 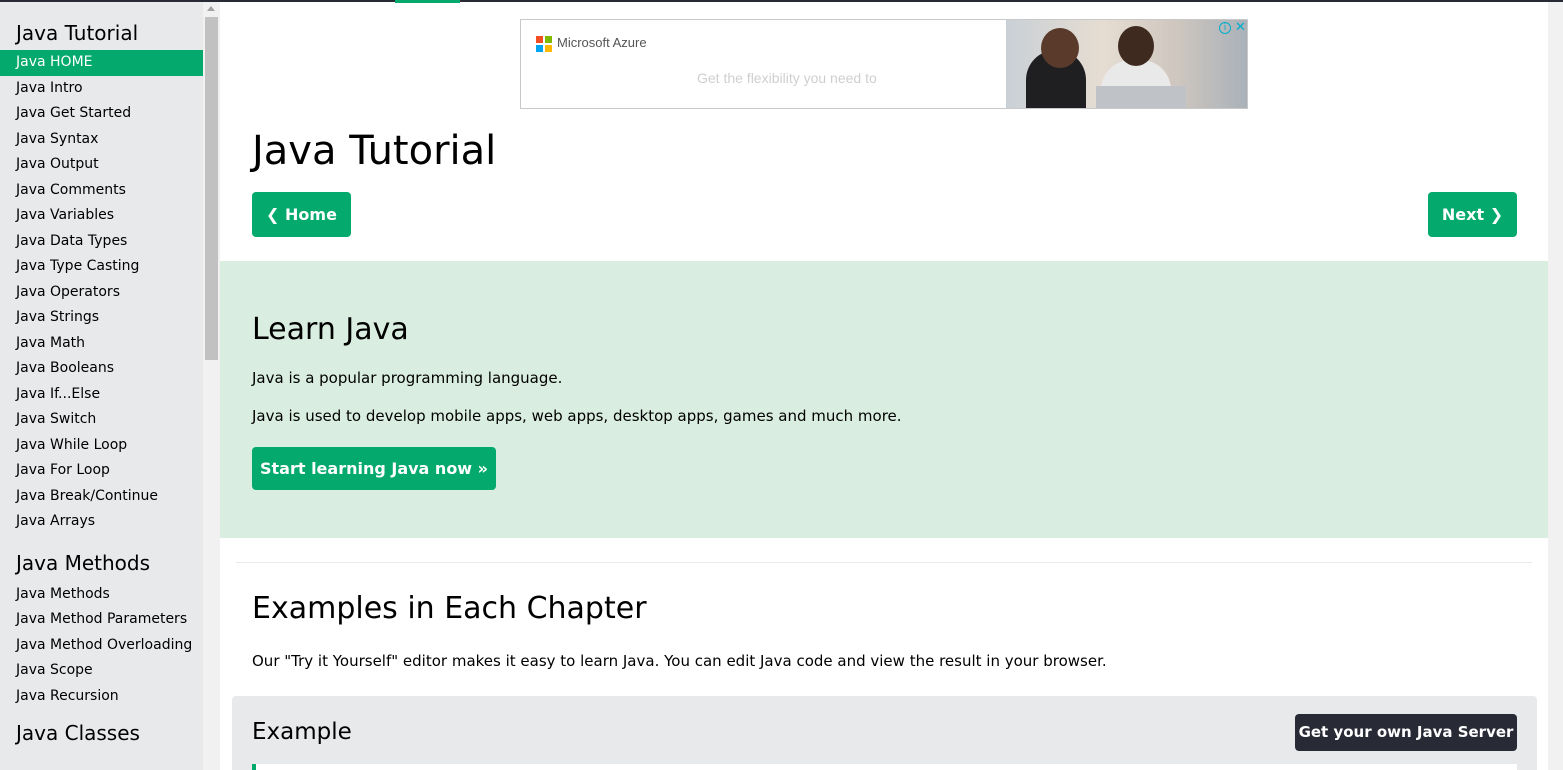 I want to click on sidebar-item-java-variables: Java Variables, so click(x=101, y=216).